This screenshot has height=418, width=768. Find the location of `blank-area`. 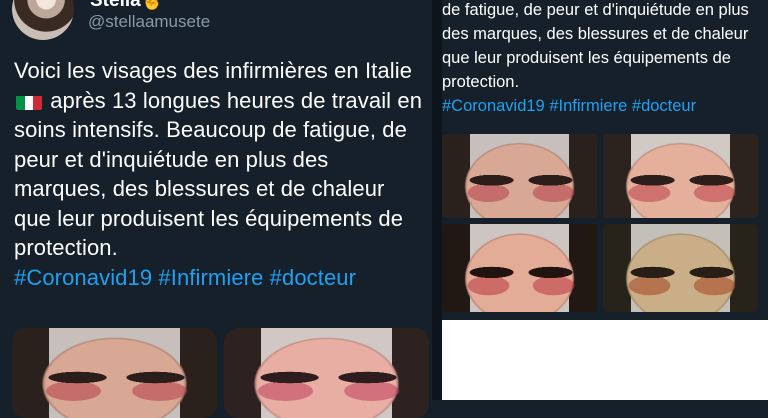

blank-area is located at coordinates (605, 360).